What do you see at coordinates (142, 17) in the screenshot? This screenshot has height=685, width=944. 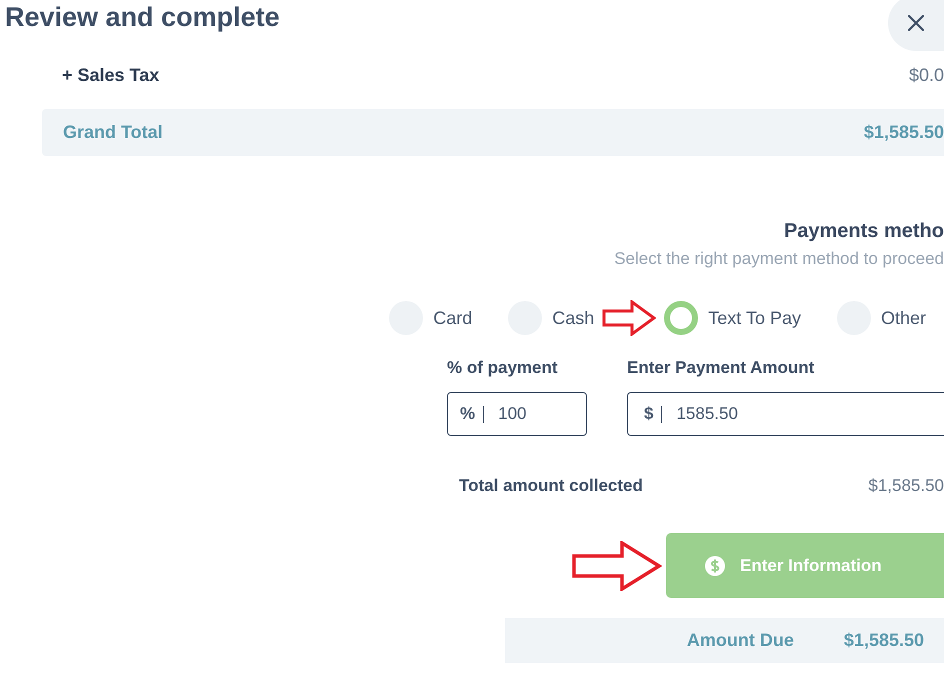 I see `dialog-title: Review and complete` at bounding box center [142, 17].